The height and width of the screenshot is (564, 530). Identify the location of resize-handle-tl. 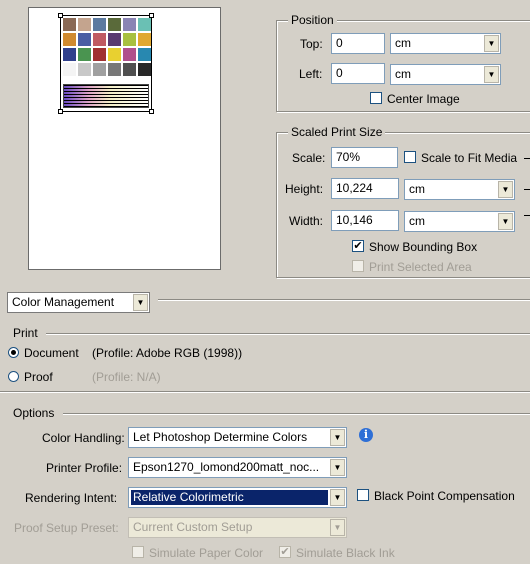
(60, 15).